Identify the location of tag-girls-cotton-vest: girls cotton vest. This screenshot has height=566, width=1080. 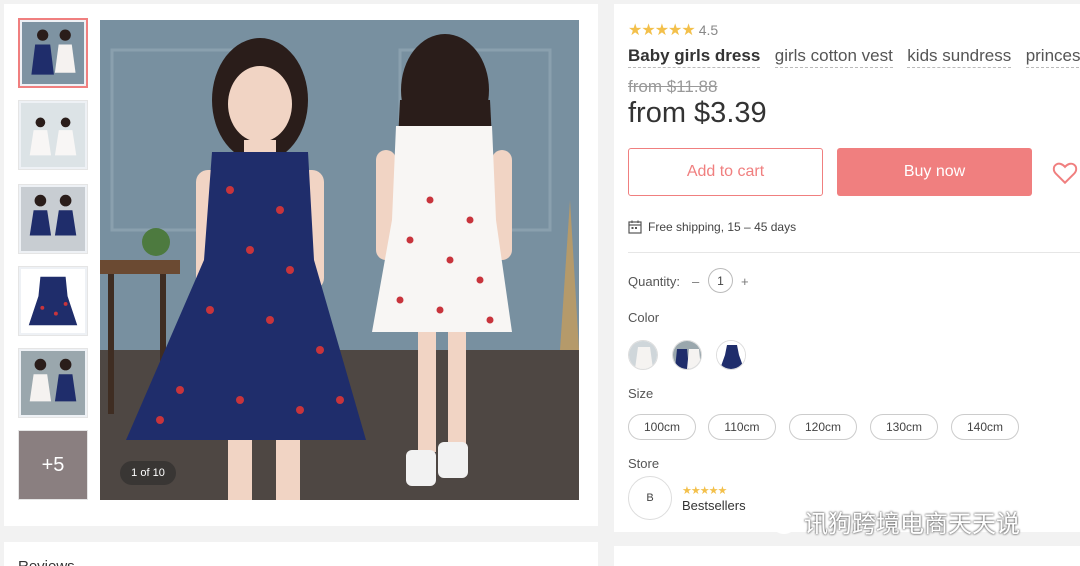
(833, 57).